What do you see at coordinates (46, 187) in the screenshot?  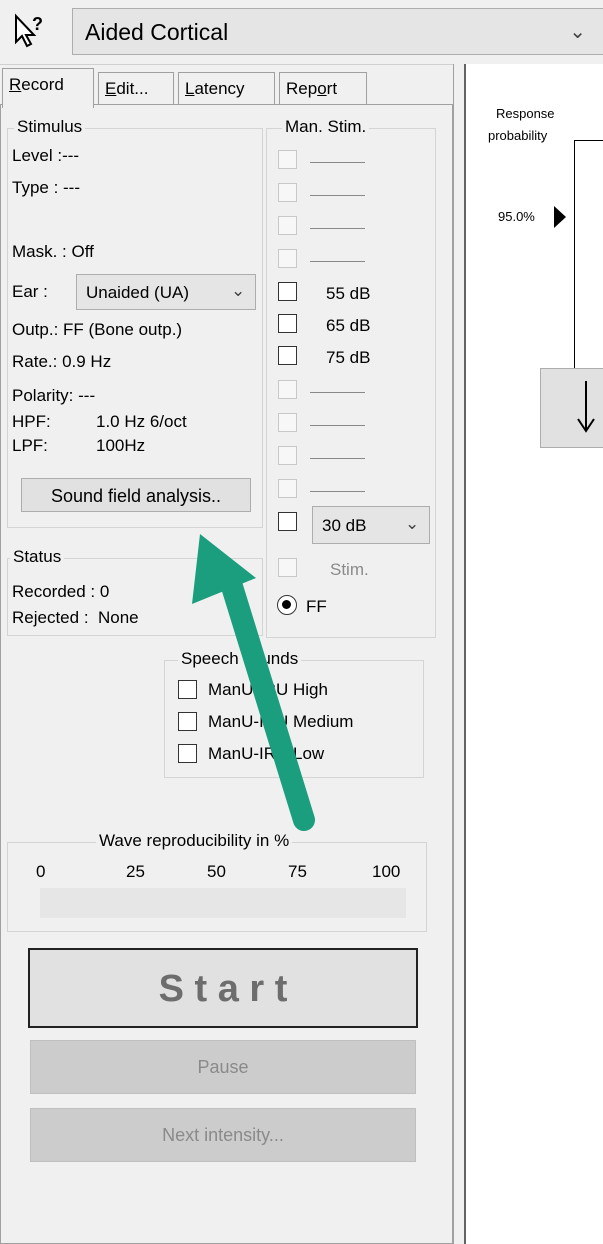 I see `stimulus-type: Type : ---` at bounding box center [46, 187].